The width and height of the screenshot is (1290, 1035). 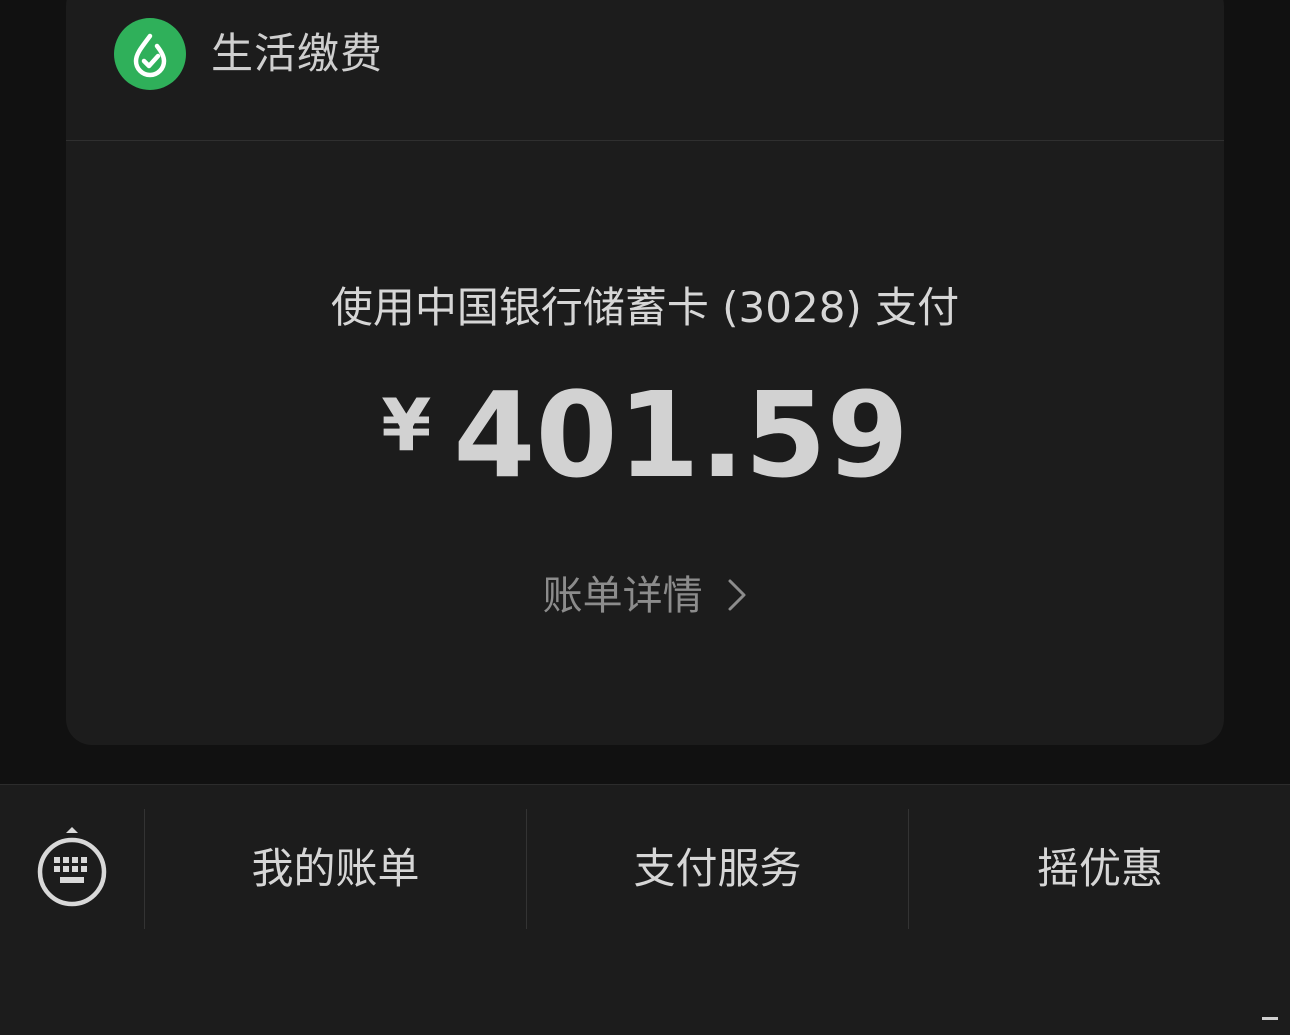 I want to click on keyboard-icon, so click(x=72, y=867).